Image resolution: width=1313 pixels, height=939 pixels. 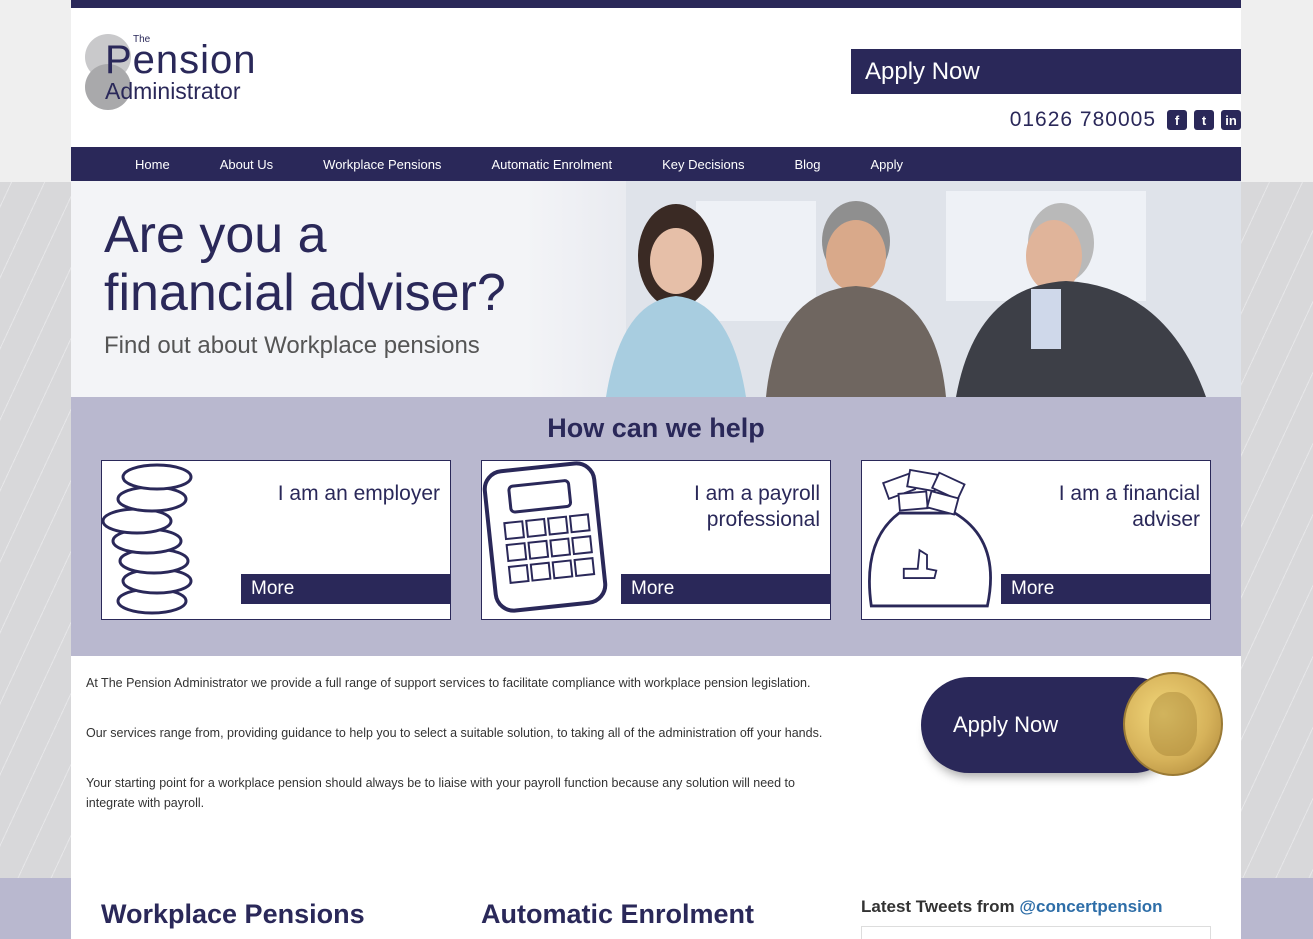 What do you see at coordinates (930, 538) in the screenshot?
I see `money-bag-icon` at bounding box center [930, 538].